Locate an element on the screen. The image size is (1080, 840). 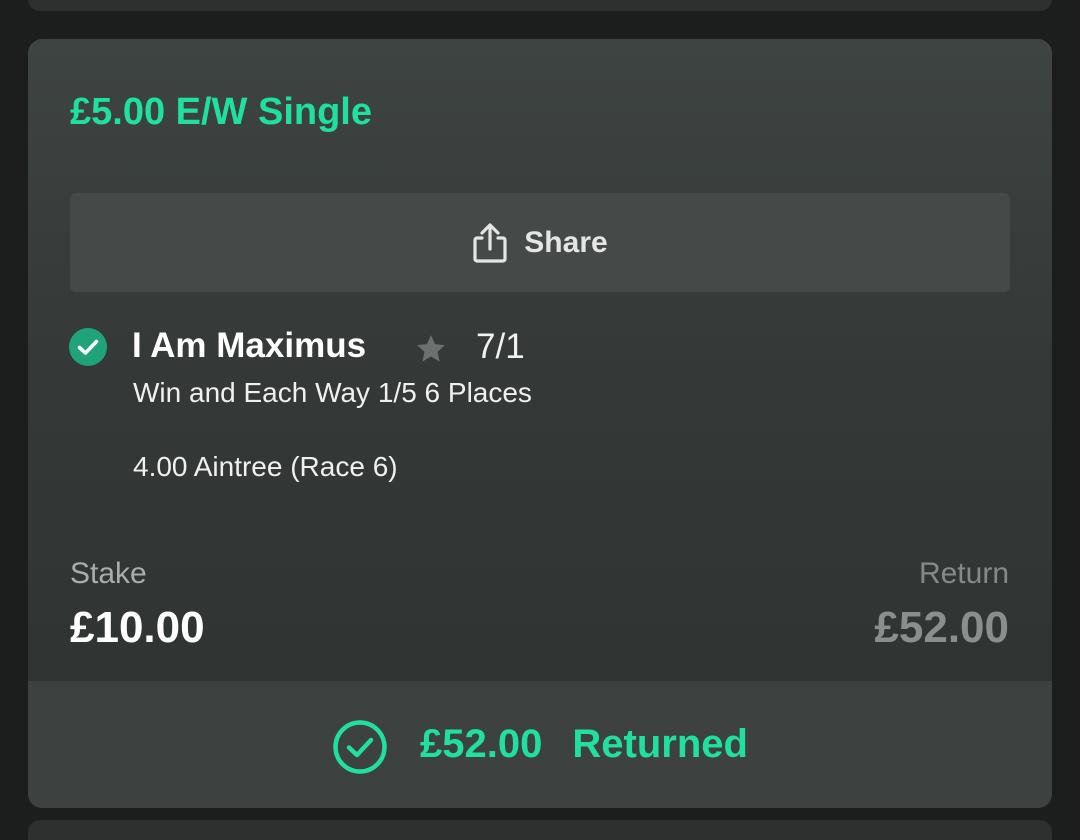
return-label: Return is located at coordinates (963, 573).